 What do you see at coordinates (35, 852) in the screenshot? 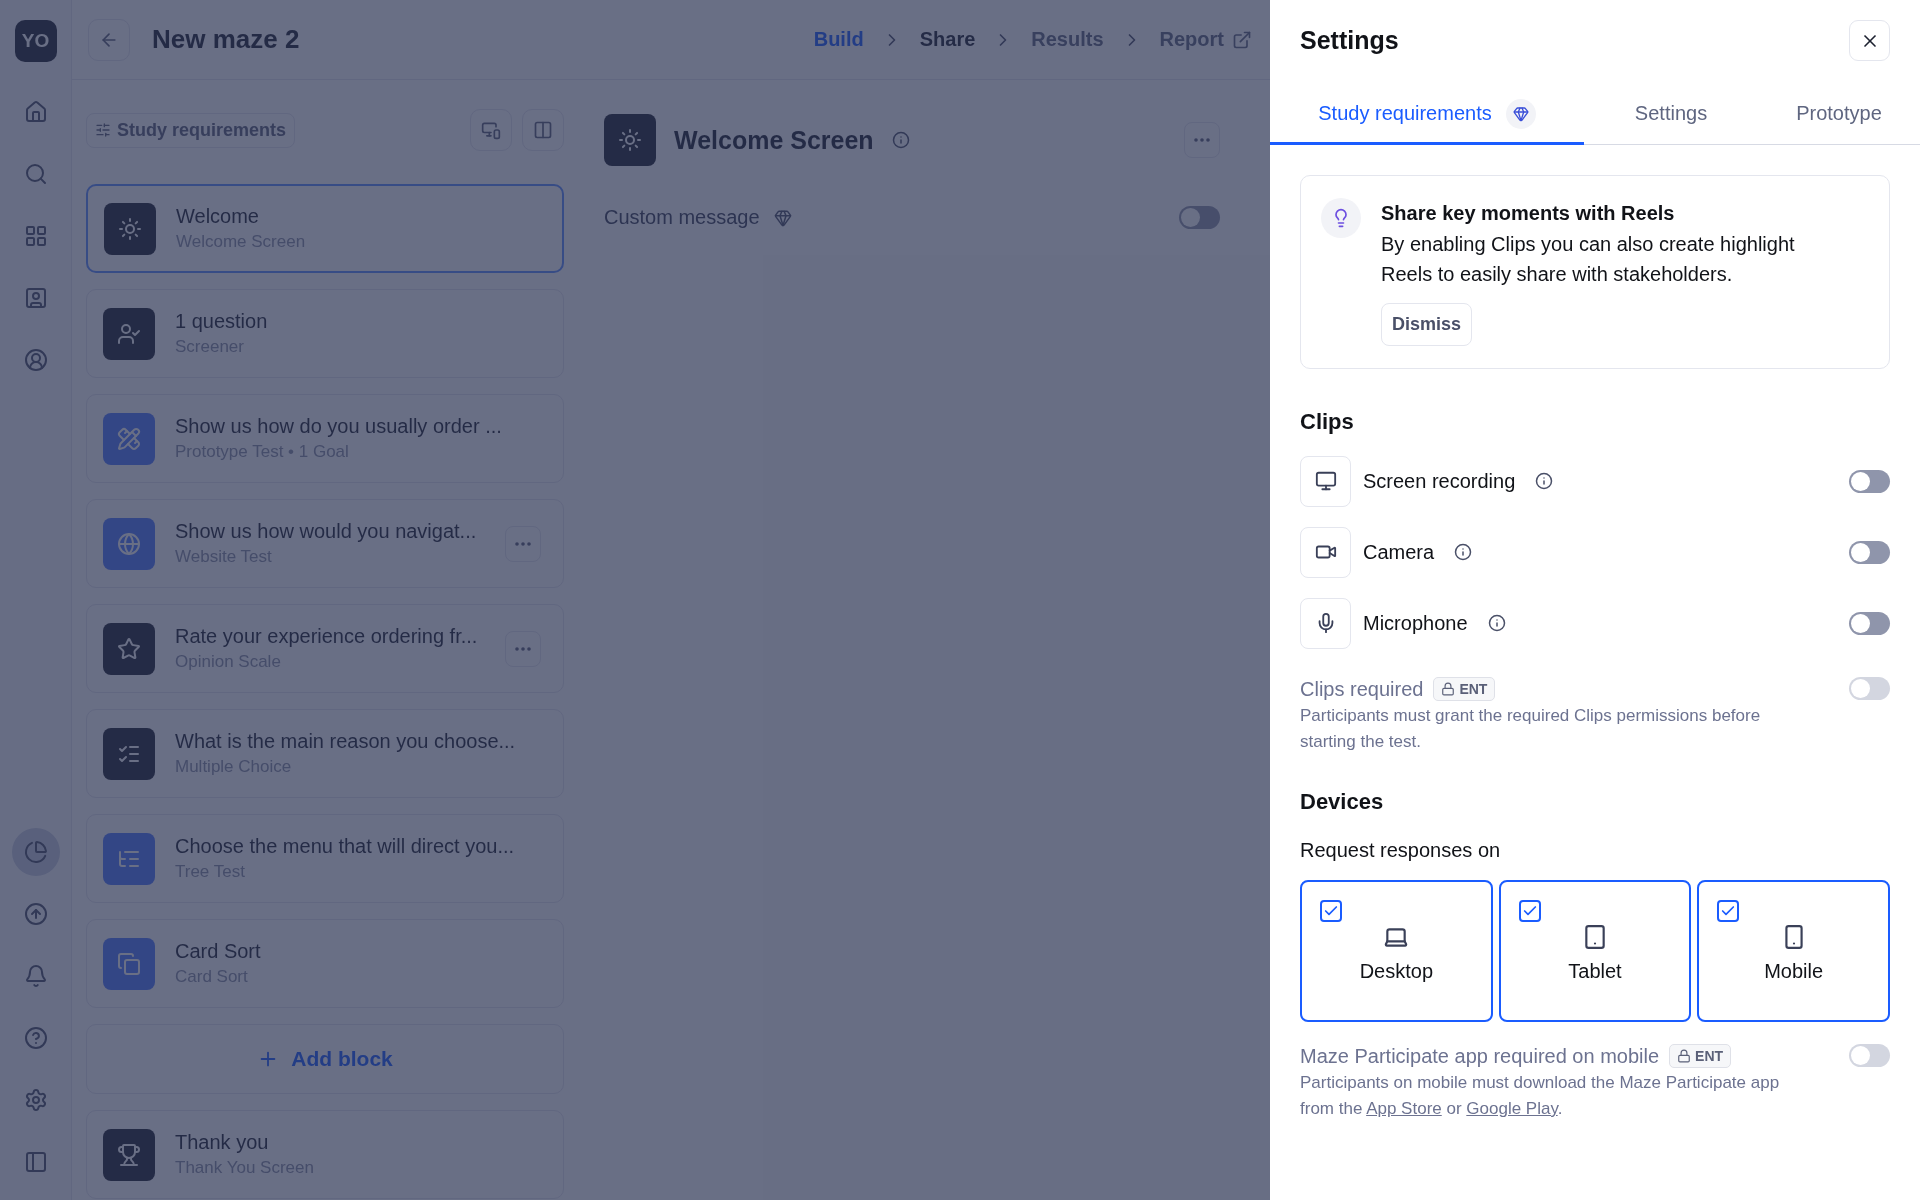
I see `pie-chart-icon` at bounding box center [35, 852].